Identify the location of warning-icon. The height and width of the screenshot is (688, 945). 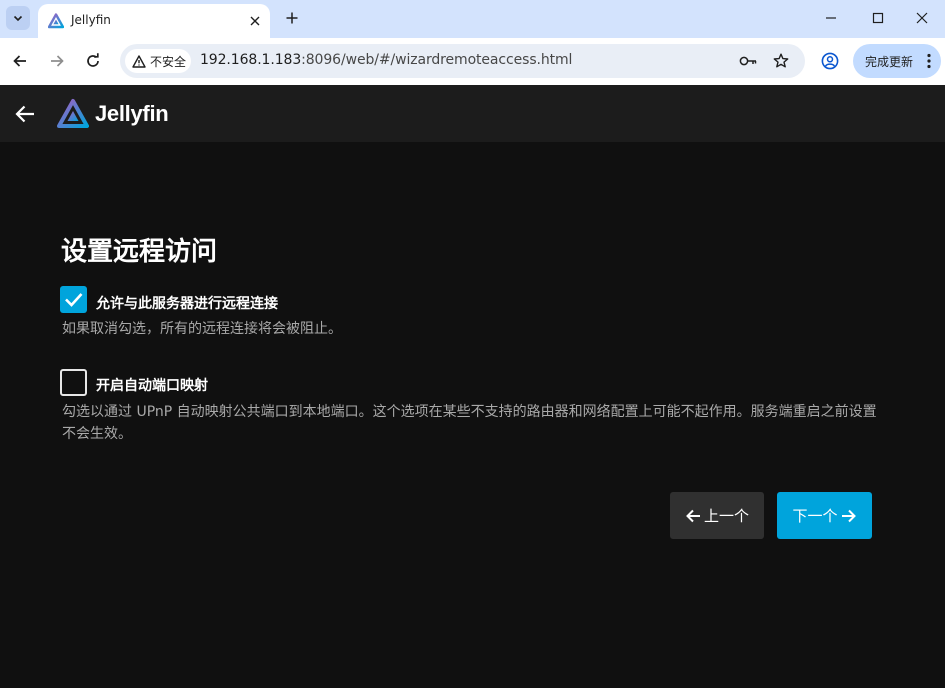
(139, 61).